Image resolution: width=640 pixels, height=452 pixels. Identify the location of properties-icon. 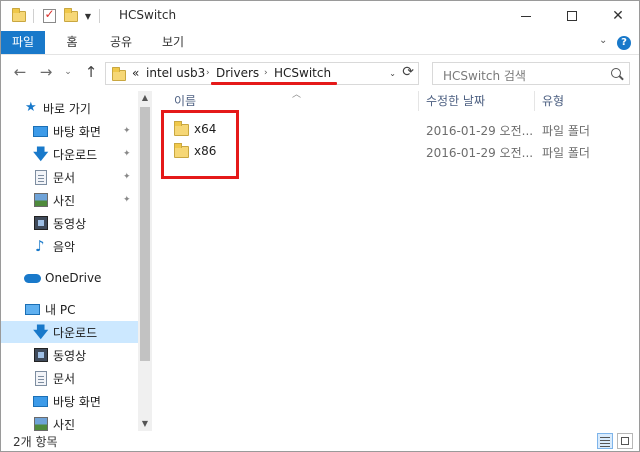
(49, 15).